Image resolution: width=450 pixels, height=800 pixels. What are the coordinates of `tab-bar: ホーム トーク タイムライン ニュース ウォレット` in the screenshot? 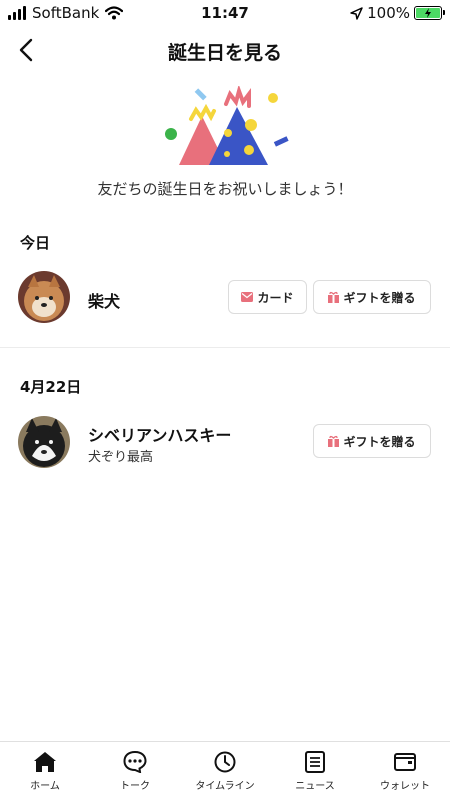 It's located at (225, 770).